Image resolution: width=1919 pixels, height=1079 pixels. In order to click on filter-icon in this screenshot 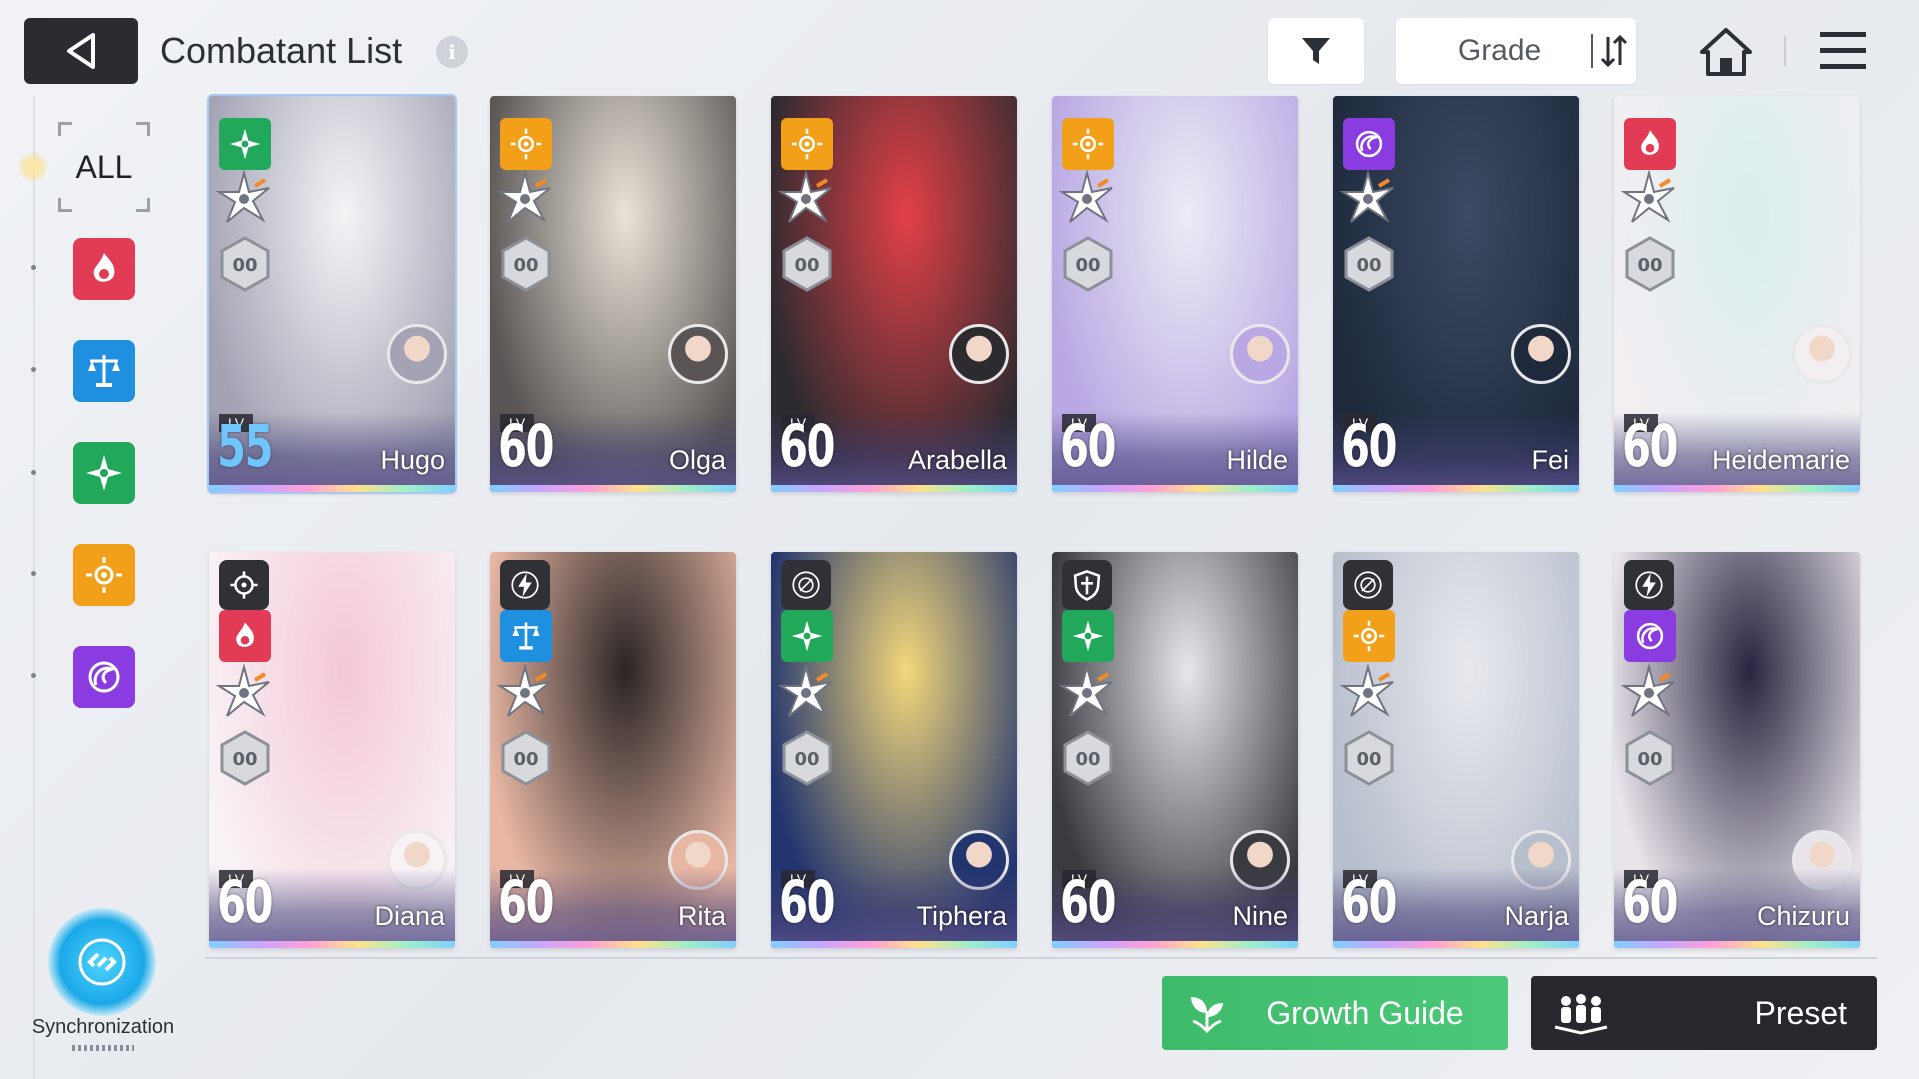, I will do `click(1316, 51)`.